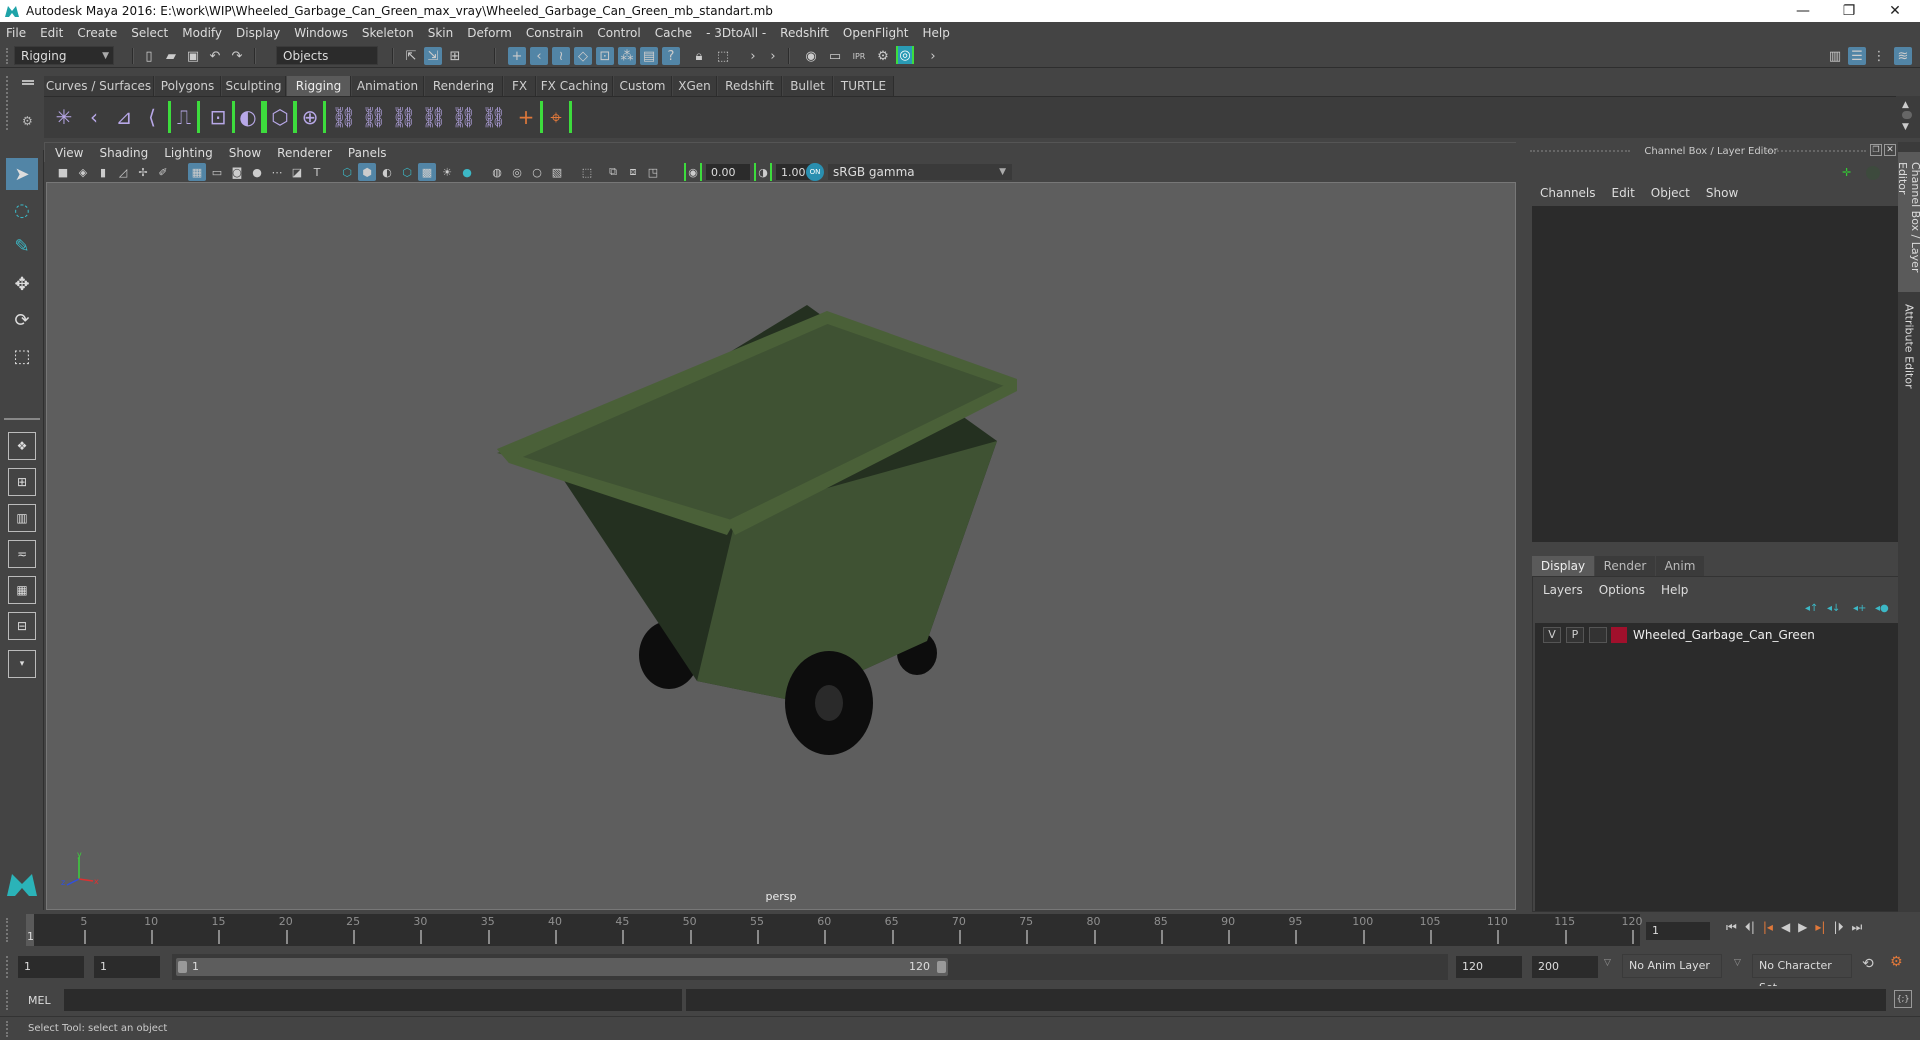 This screenshot has height=1040, width=1920. Describe the element at coordinates (411, 56) in the screenshot. I see `select-by-hierarchy-icon: ⇱` at that location.